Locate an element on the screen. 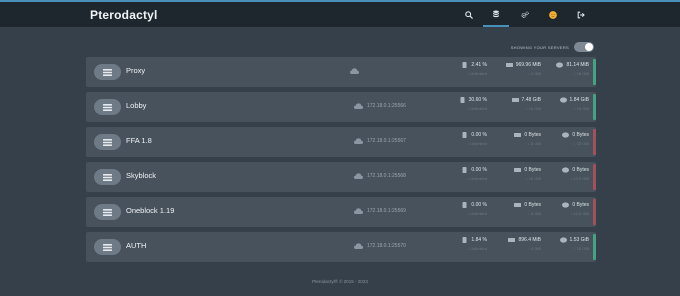  disk-usage: 81.14 MiB ↓ 16 GiB is located at coordinates (562, 73).